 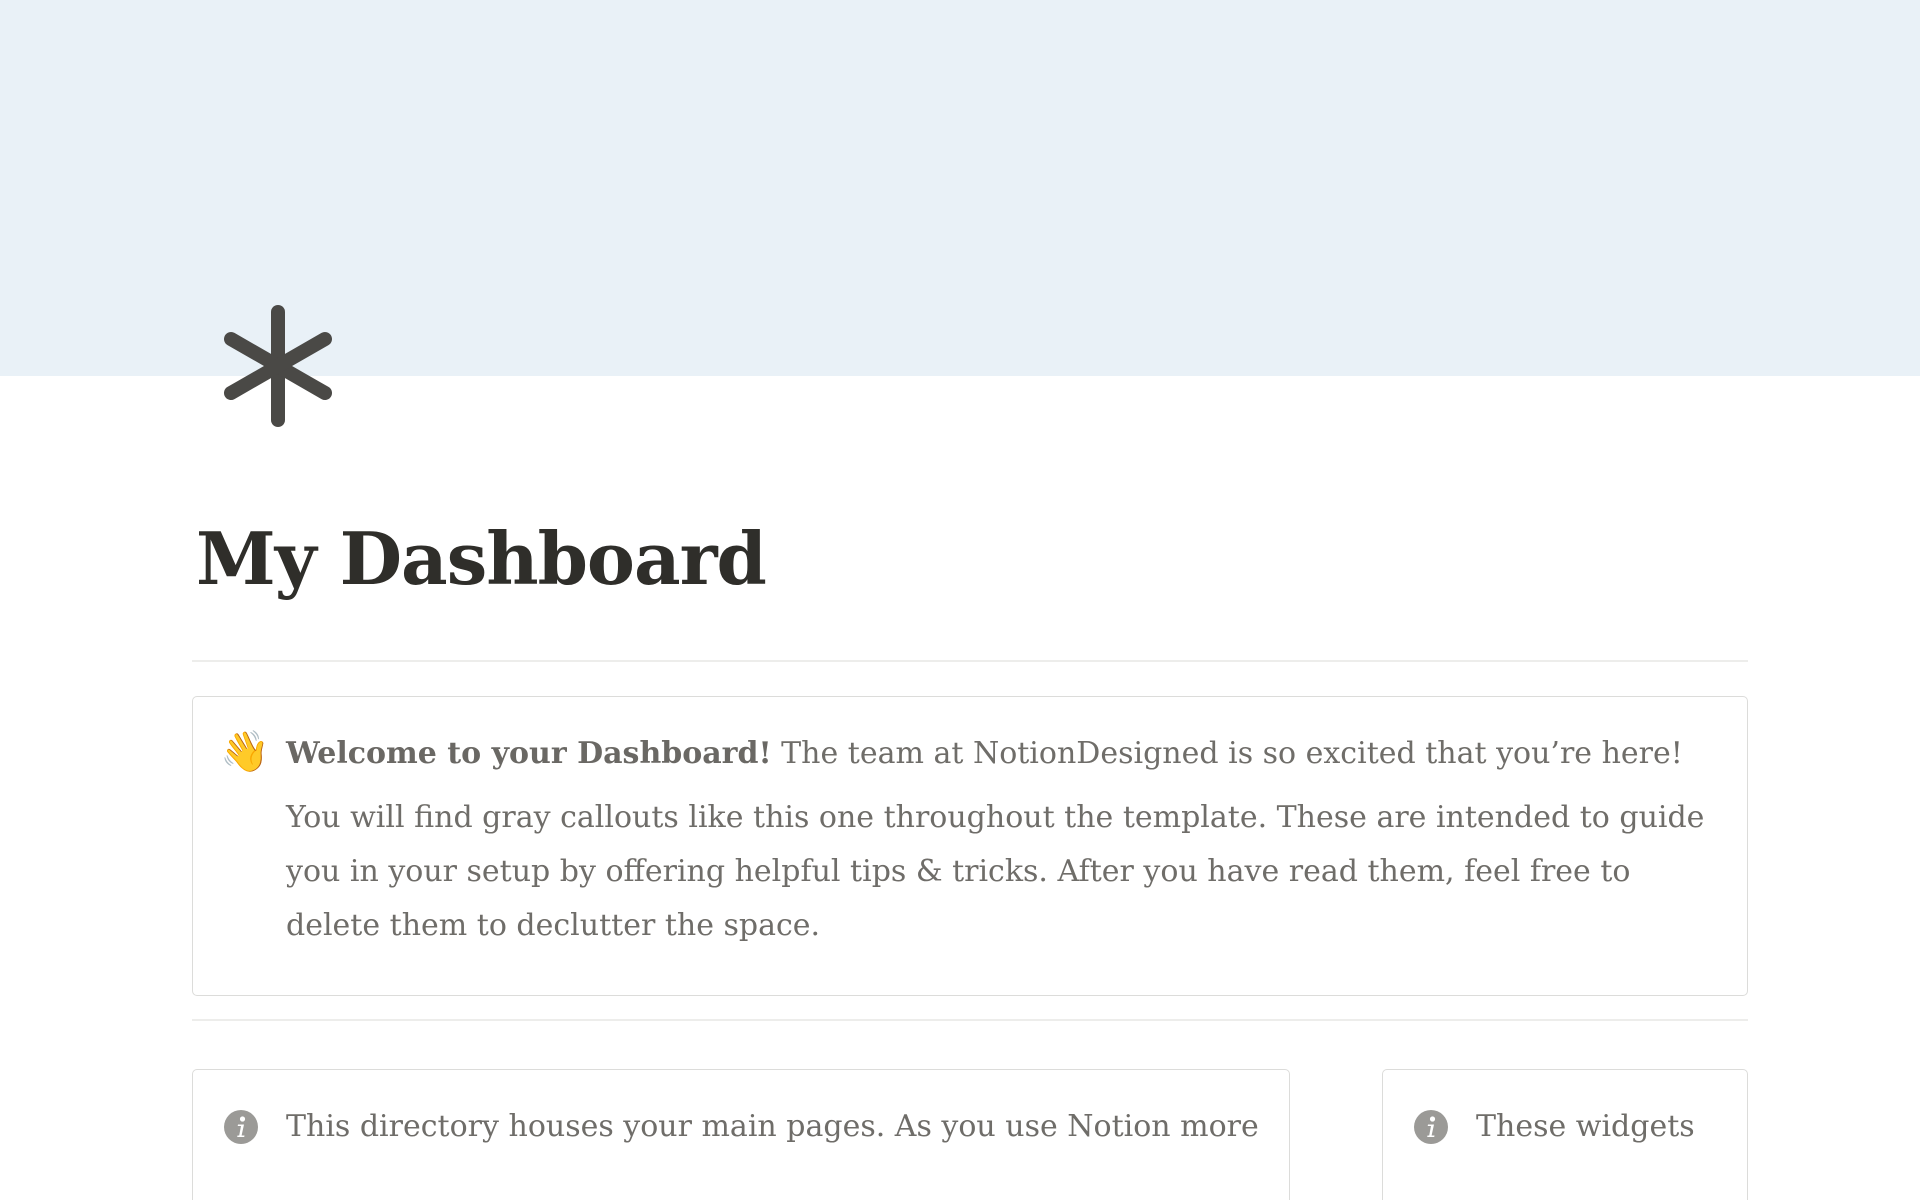 I want to click on asterisk-icon, so click(x=278, y=366).